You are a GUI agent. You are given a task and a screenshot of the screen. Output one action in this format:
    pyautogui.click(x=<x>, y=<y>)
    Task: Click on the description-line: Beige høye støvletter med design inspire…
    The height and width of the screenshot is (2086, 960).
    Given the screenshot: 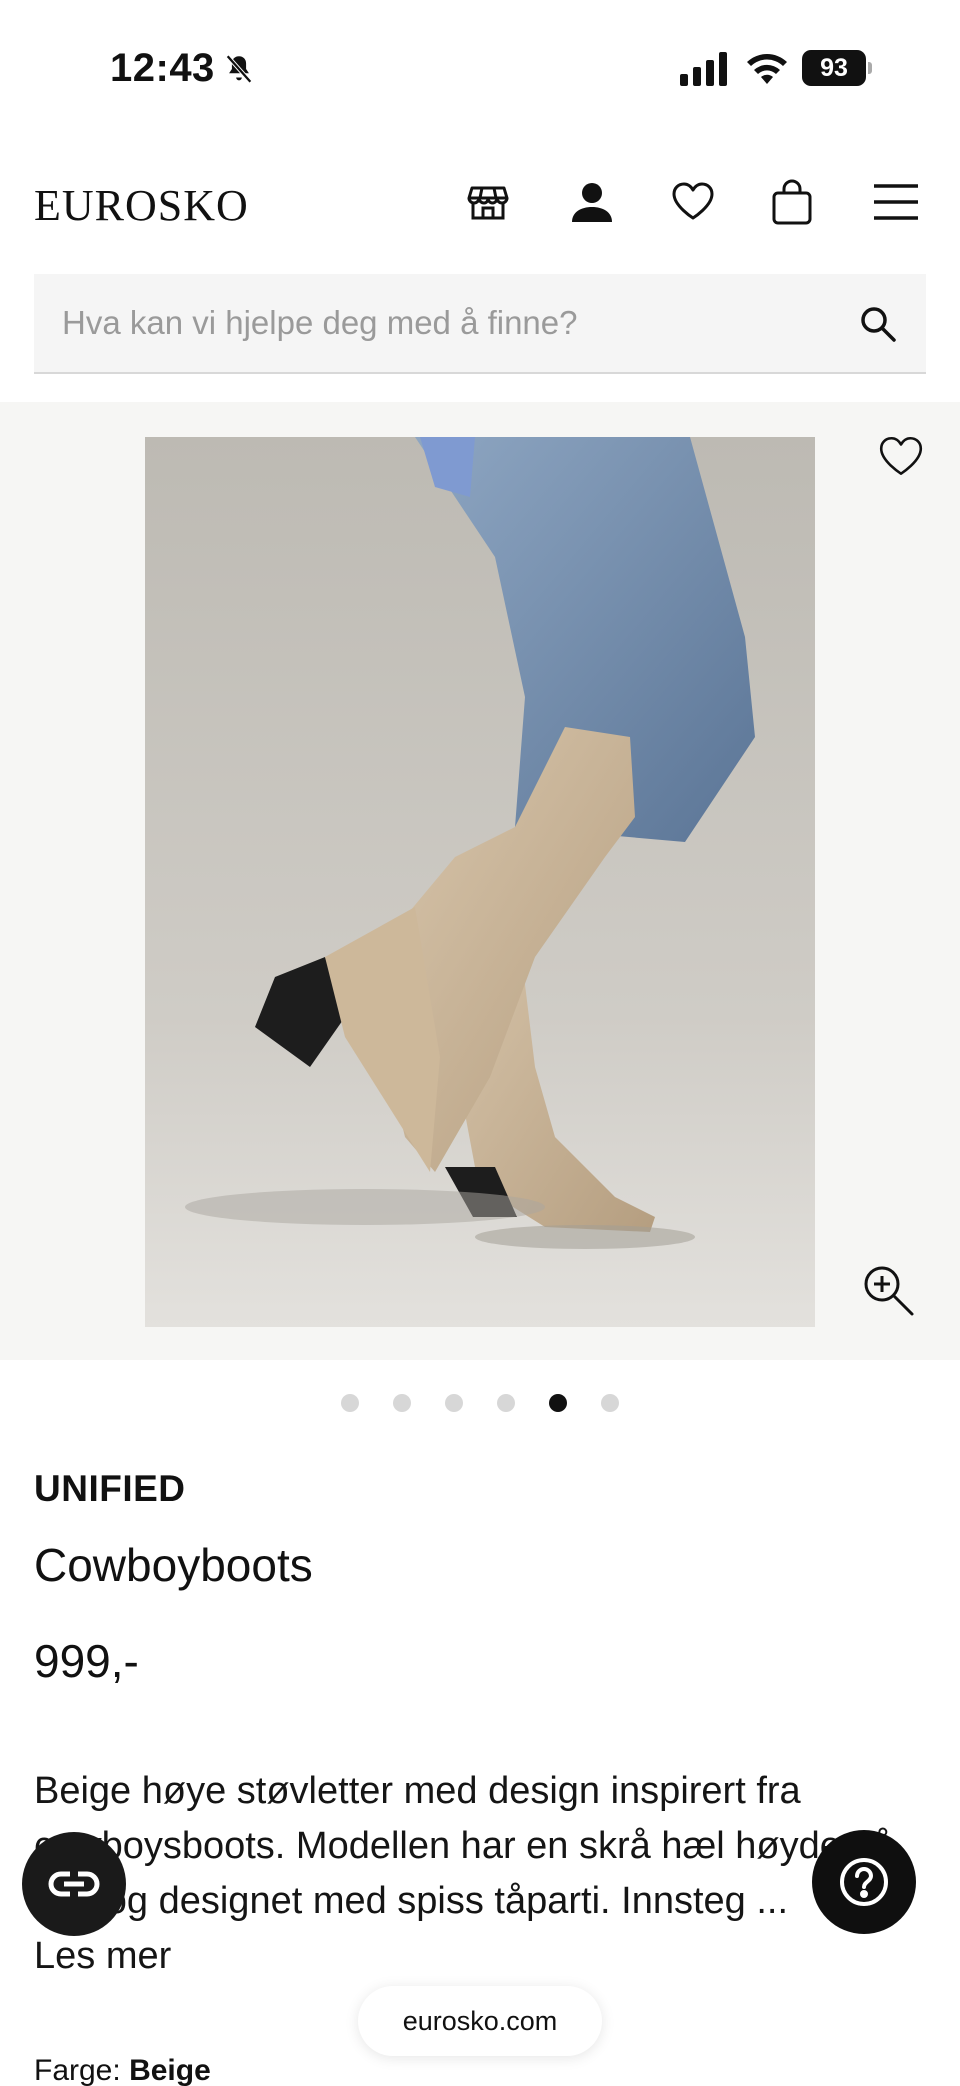 What is the action you would take?
    pyautogui.click(x=417, y=1791)
    